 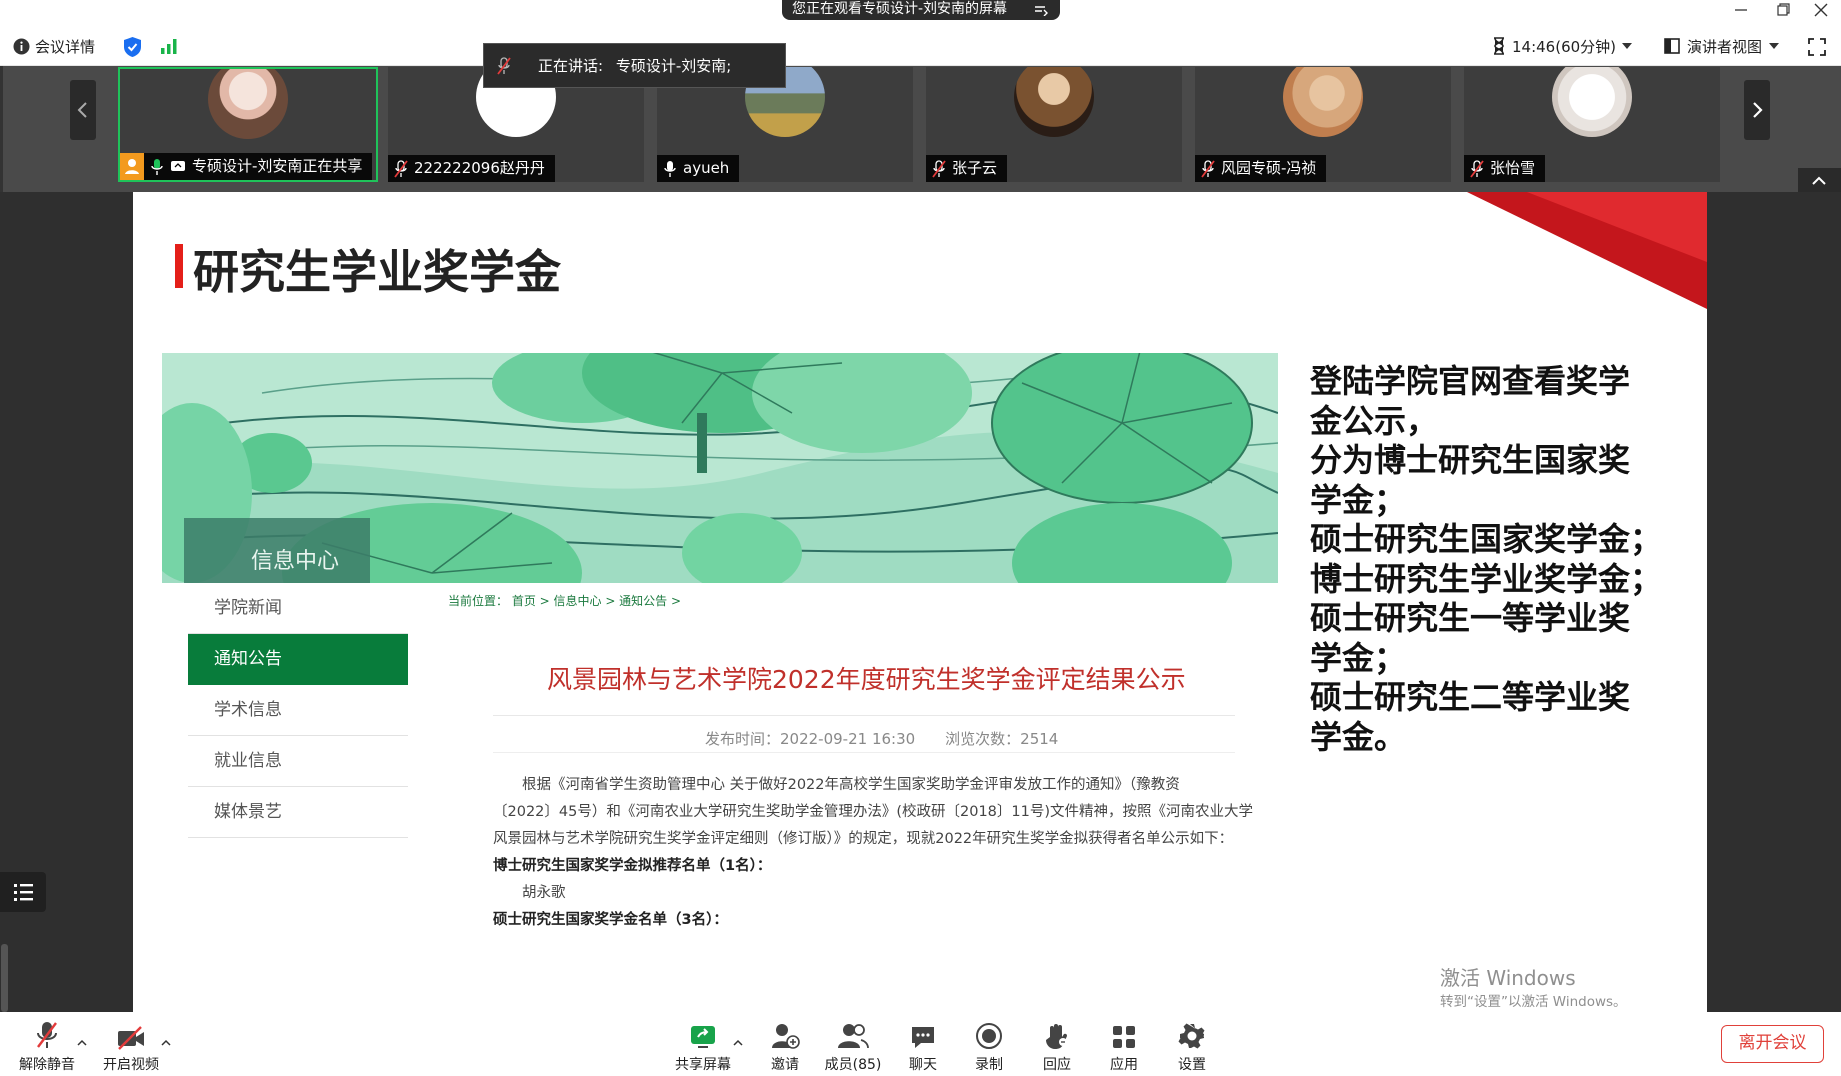 I want to click on speaking-label: 正在讲话:, so click(x=571, y=66).